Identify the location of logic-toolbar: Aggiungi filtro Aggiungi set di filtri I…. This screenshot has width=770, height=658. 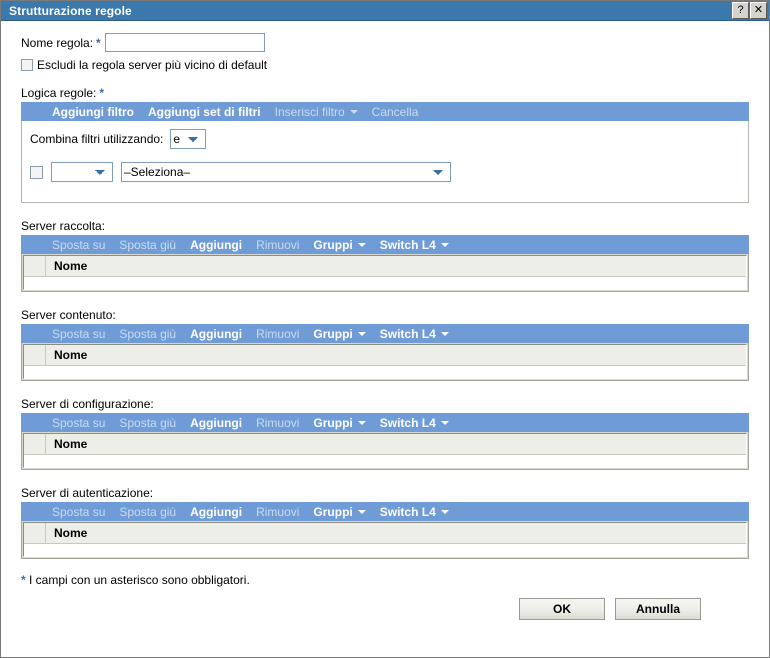
(385, 111).